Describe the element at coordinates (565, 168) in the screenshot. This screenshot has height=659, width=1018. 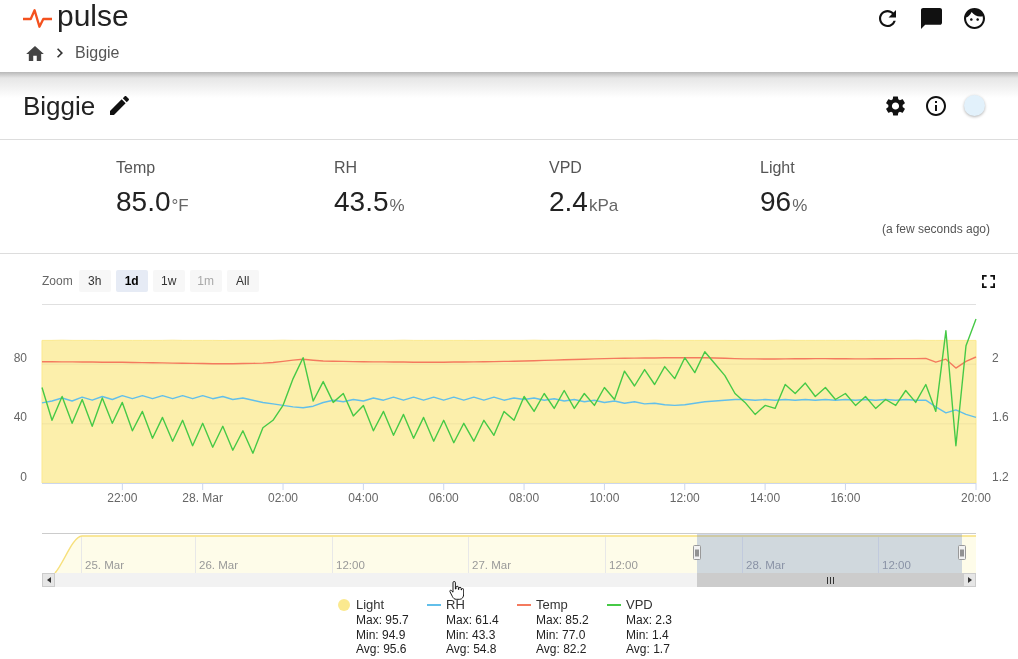
I see `reading-label: VPD` at that location.